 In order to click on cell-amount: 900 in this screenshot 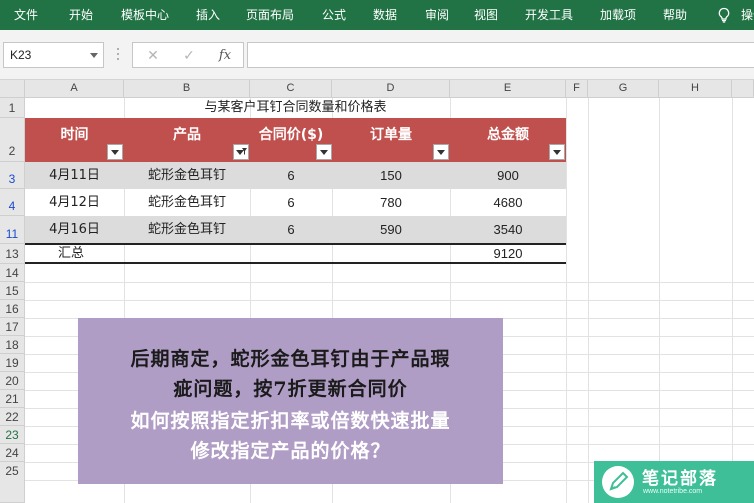, I will do `click(508, 175)`.